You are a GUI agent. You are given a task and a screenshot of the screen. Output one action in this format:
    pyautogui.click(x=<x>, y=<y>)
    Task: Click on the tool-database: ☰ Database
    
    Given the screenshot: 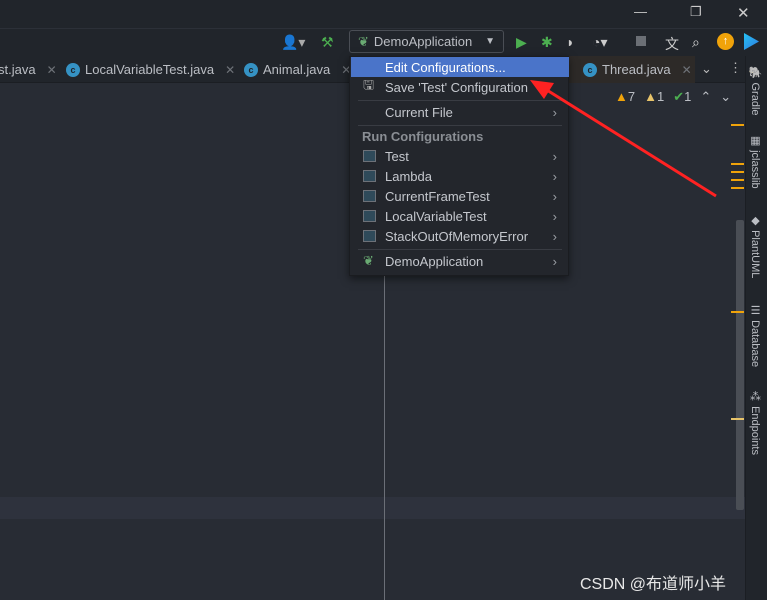 What is the action you would take?
    pyautogui.click(x=755, y=335)
    